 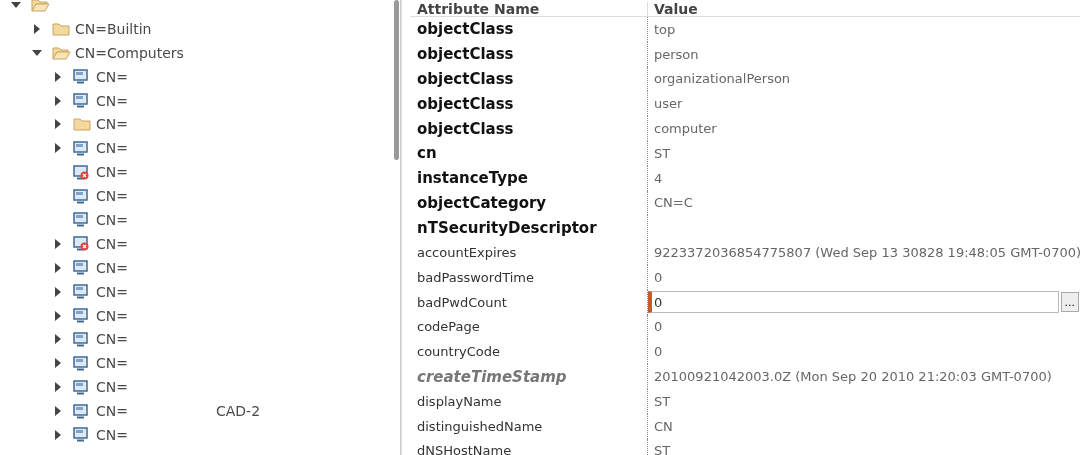 What do you see at coordinates (853, 302) in the screenshot?
I see `value-input-field: 0` at bounding box center [853, 302].